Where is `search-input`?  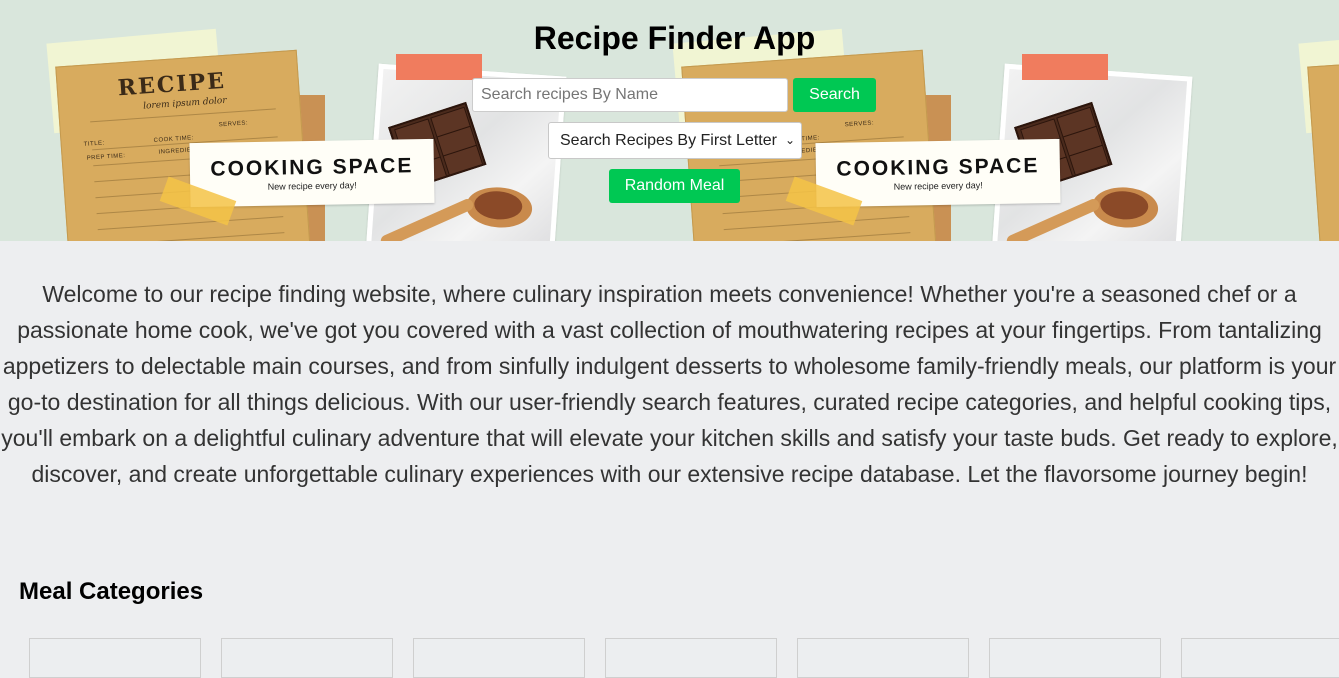
search-input is located at coordinates (630, 95).